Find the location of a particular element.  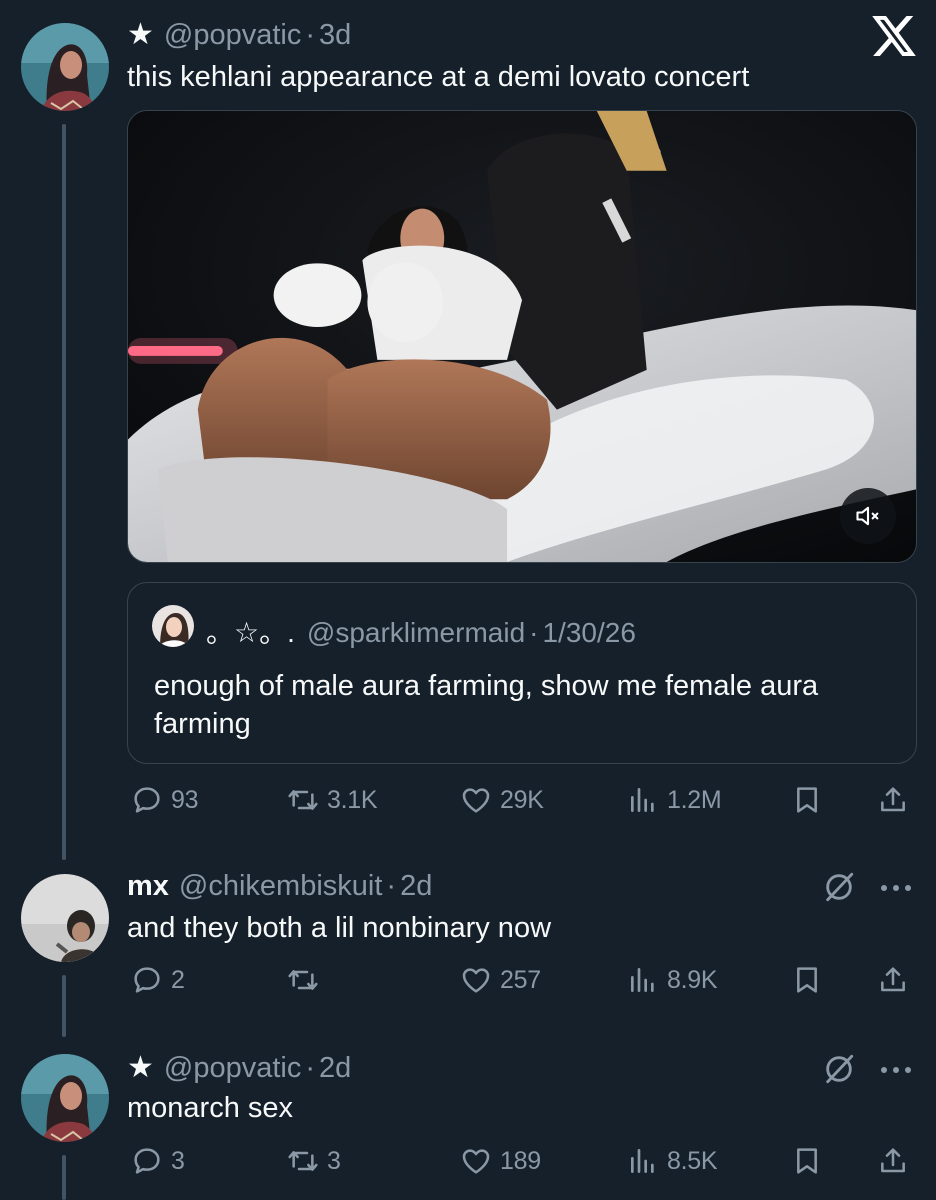

quote-handle: @sparklimermaid is located at coordinates (416, 633).